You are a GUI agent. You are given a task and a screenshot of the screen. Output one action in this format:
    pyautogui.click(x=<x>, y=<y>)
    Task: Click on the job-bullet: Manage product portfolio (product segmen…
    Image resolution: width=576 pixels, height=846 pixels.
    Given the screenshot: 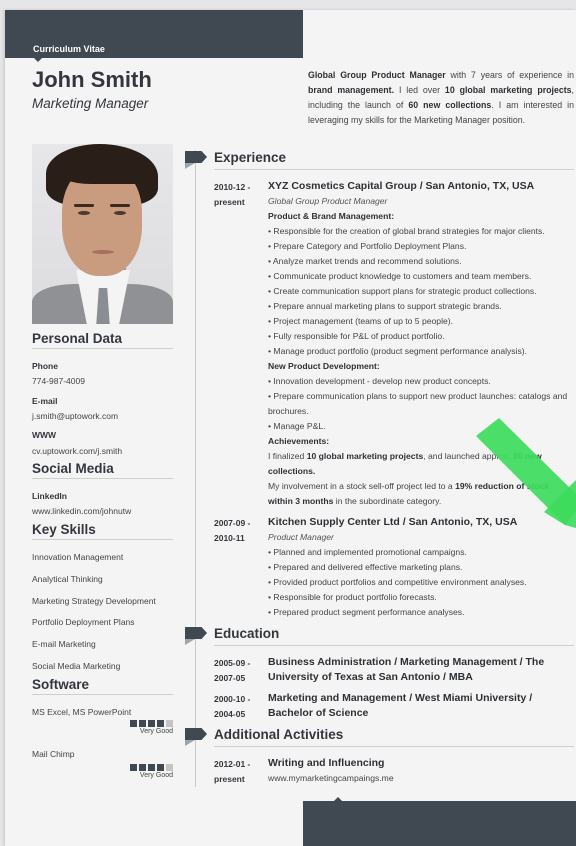 What is the action you would take?
    pyautogui.click(x=419, y=351)
    